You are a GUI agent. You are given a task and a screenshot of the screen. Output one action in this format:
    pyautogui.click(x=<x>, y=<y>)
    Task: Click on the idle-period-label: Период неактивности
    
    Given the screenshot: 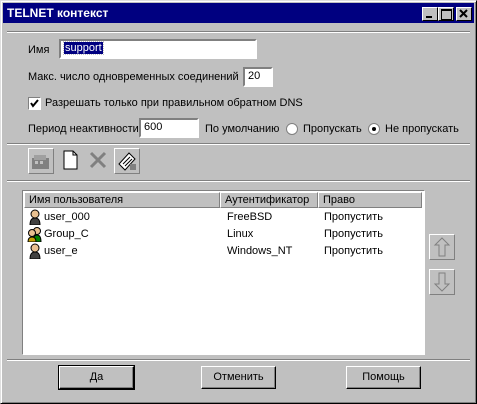 What is the action you would take?
    pyautogui.click(x=83, y=129)
    